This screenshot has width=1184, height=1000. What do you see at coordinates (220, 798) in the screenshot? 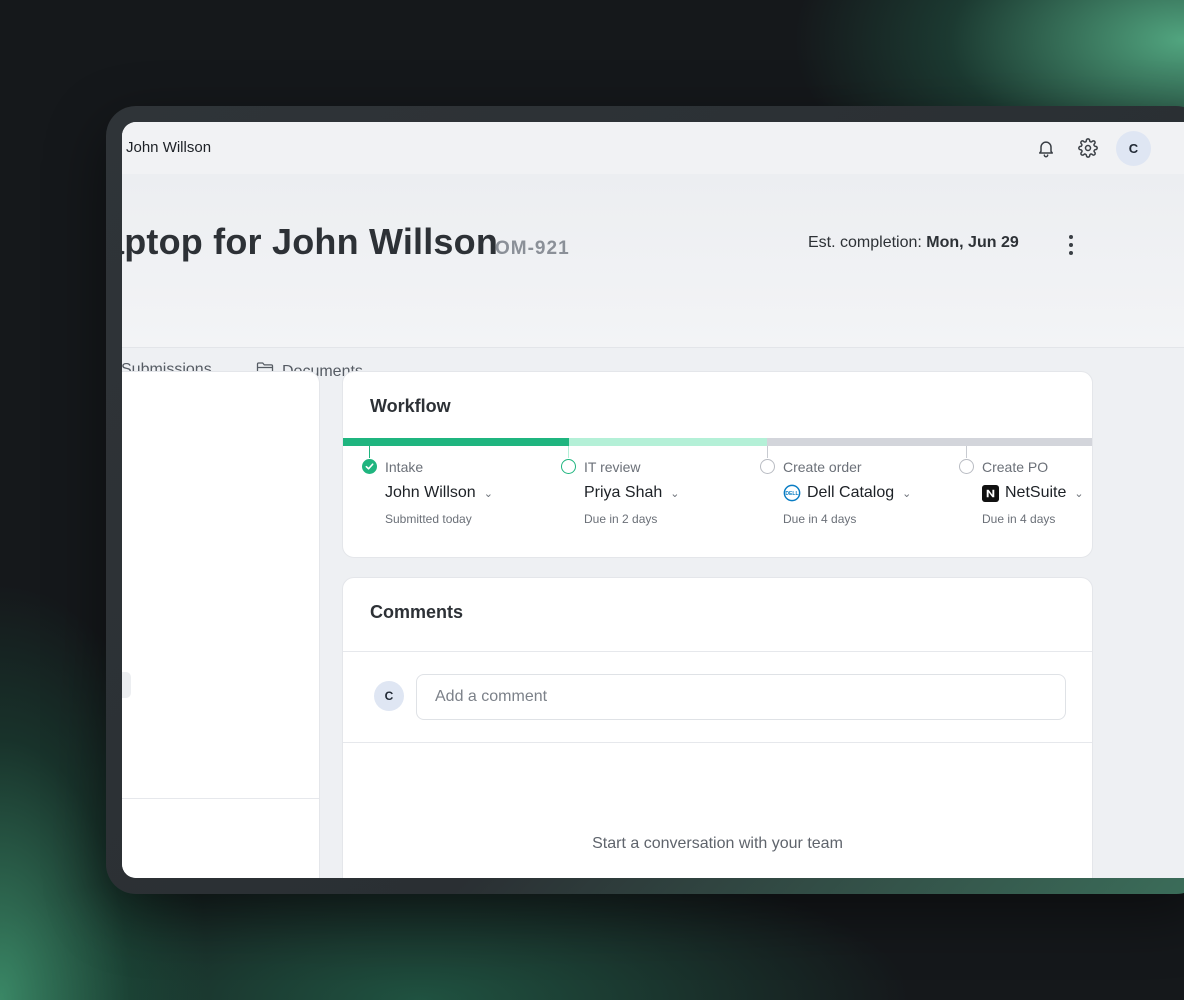
I see `panel-divider` at bounding box center [220, 798].